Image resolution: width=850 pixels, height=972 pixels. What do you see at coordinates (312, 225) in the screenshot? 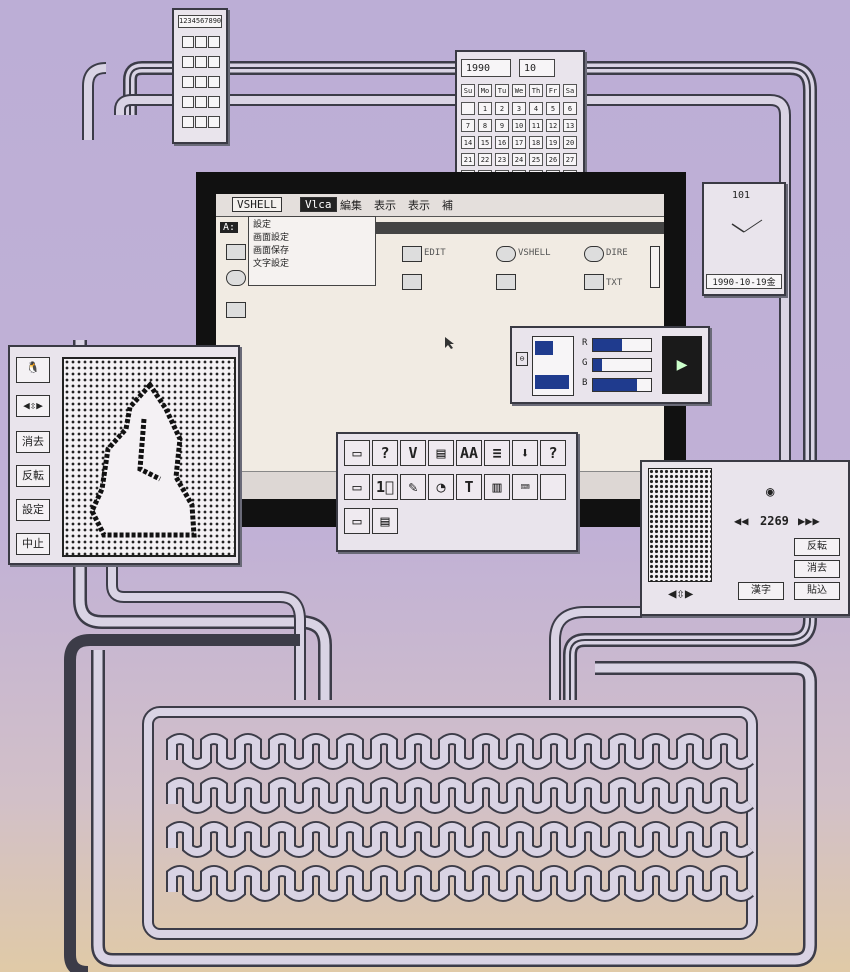
I see `dropdown-item: 設定` at bounding box center [312, 225].